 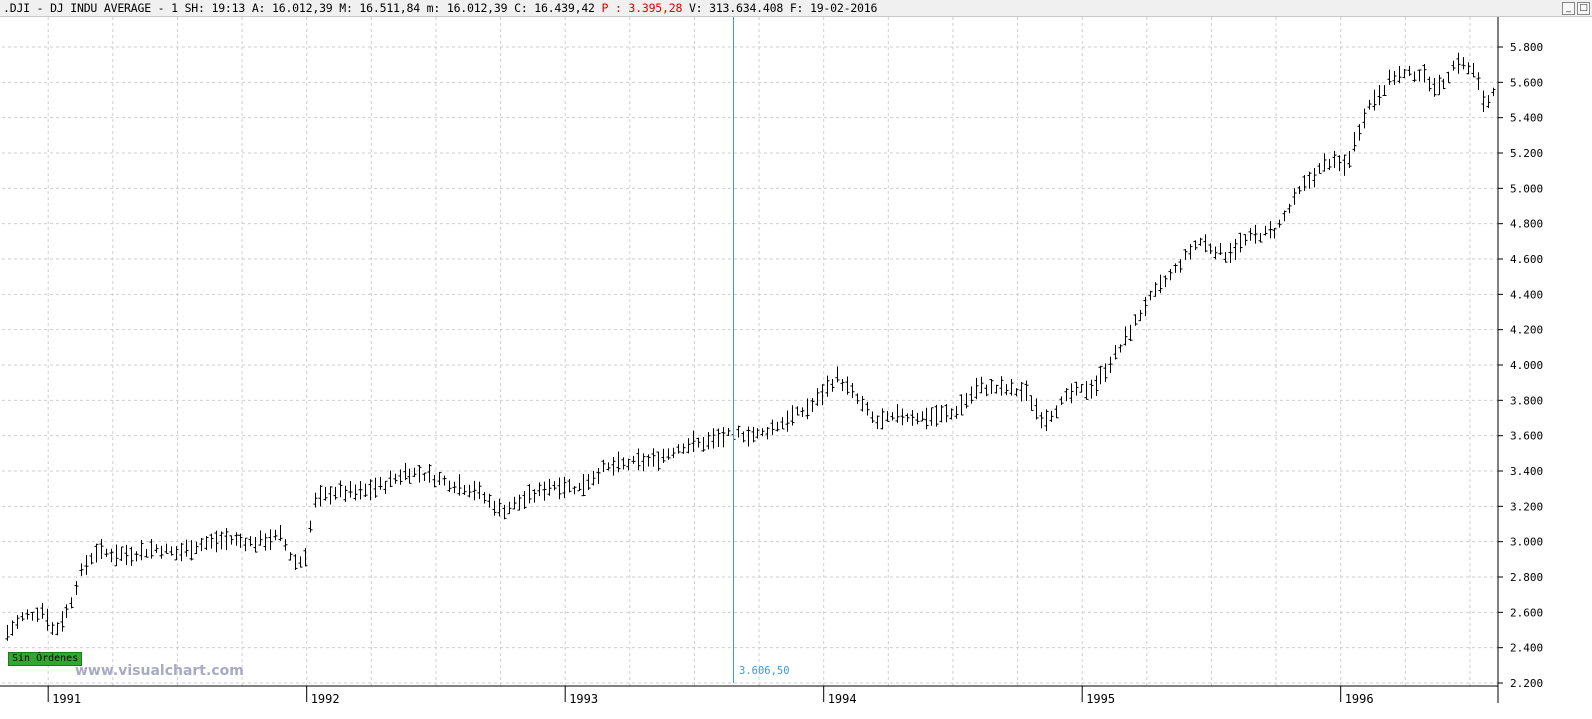 What do you see at coordinates (467, 8) in the screenshot?
I see `low-value: m: 16.012,39` at bounding box center [467, 8].